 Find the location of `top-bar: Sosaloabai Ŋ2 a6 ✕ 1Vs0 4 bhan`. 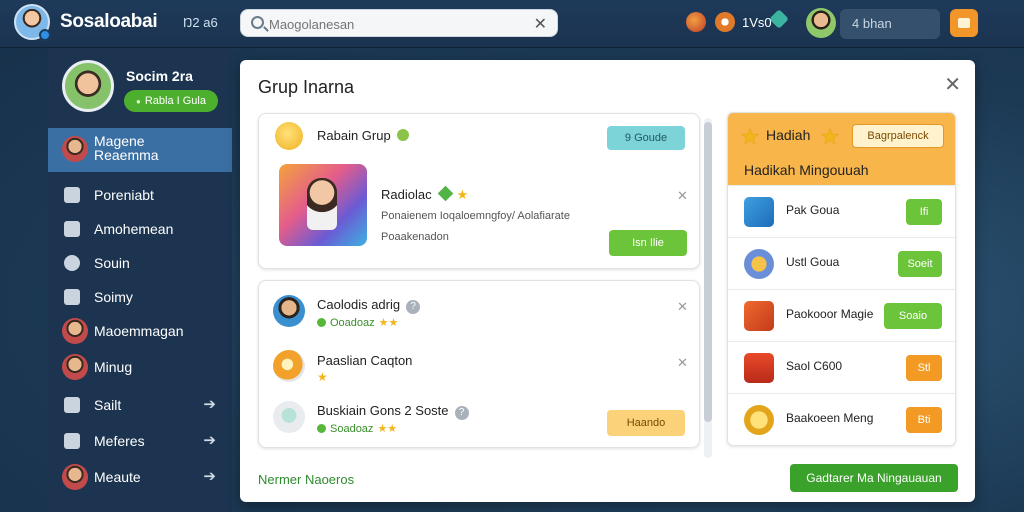

top-bar: Sosaloabai Ŋ2 a6 ✕ 1Vs0 4 bhan is located at coordinates (512, 24).